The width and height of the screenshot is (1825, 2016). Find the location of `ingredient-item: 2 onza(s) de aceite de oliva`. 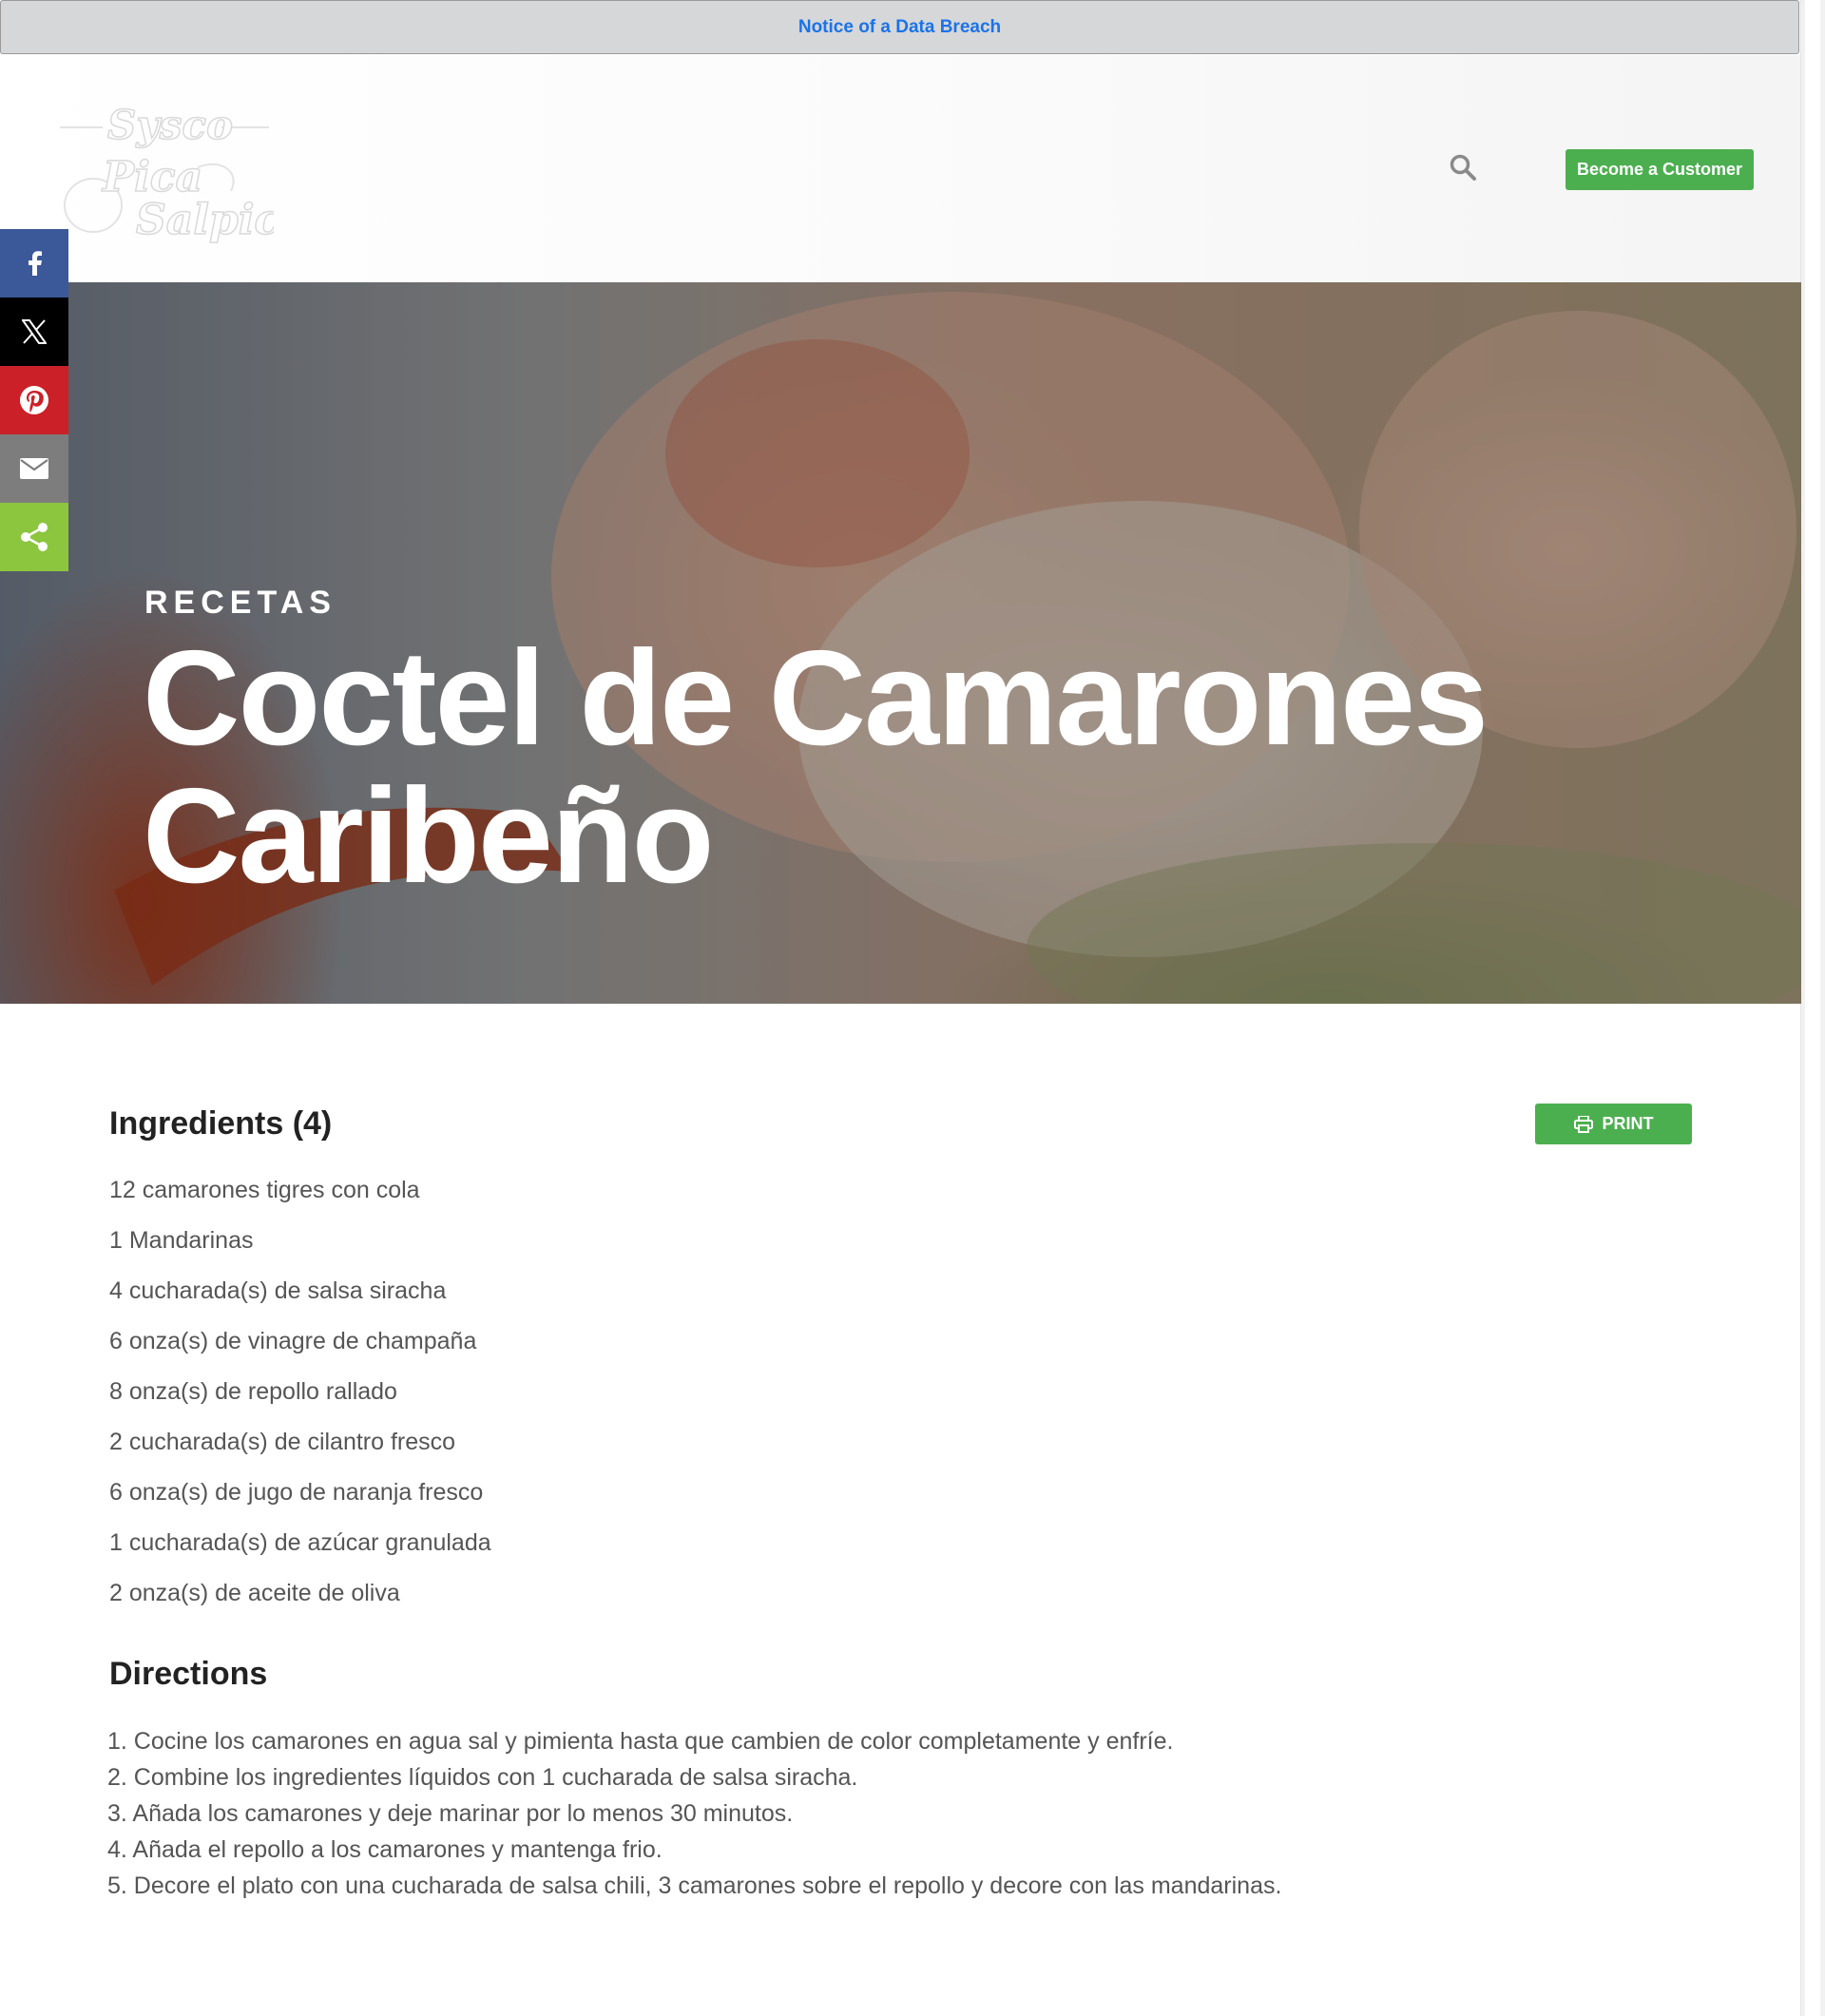

ingredient-item: 2 onza(s) de aceite de oliva is located at coordinates (254, 1593).